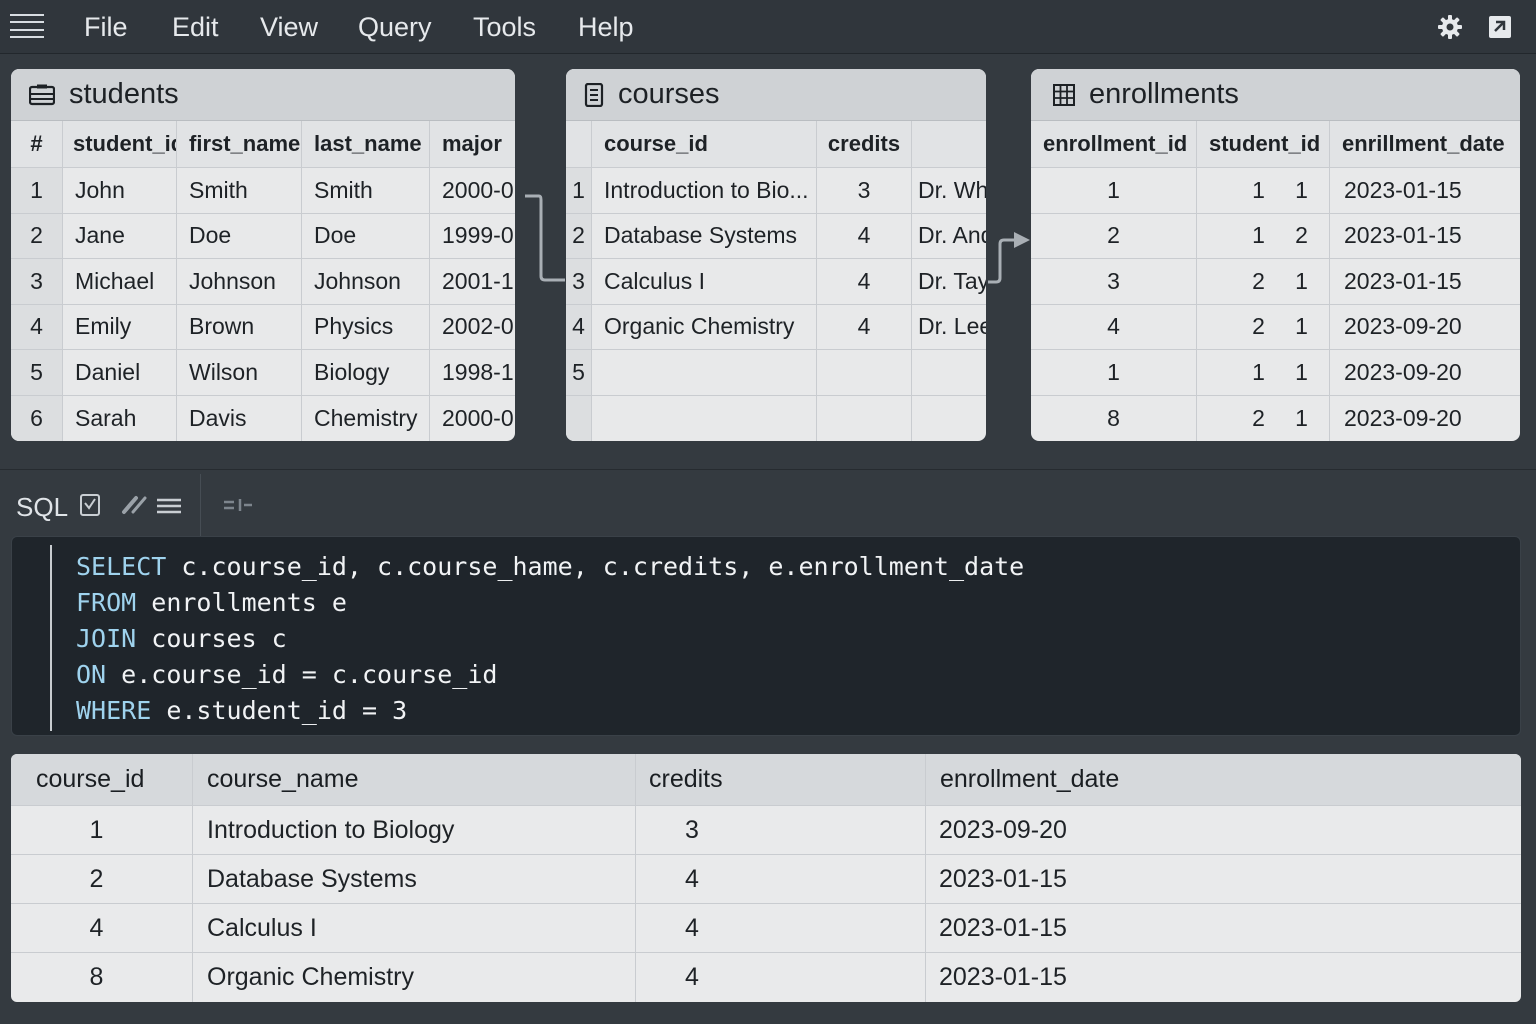  I want to click on table-cell: 12, so click(1263, 235).